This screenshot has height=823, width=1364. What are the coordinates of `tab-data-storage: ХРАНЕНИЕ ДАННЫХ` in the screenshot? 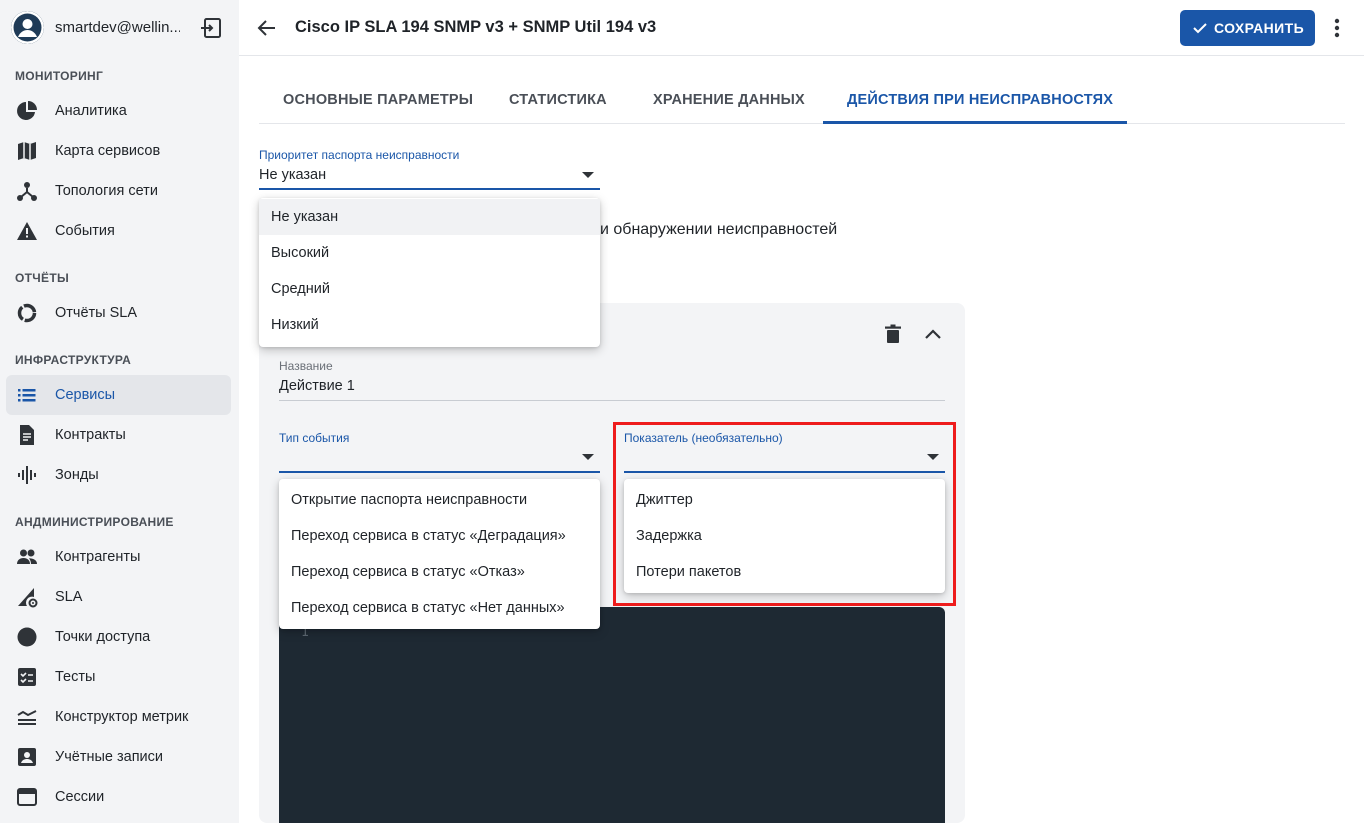 It's located at (726, 101).